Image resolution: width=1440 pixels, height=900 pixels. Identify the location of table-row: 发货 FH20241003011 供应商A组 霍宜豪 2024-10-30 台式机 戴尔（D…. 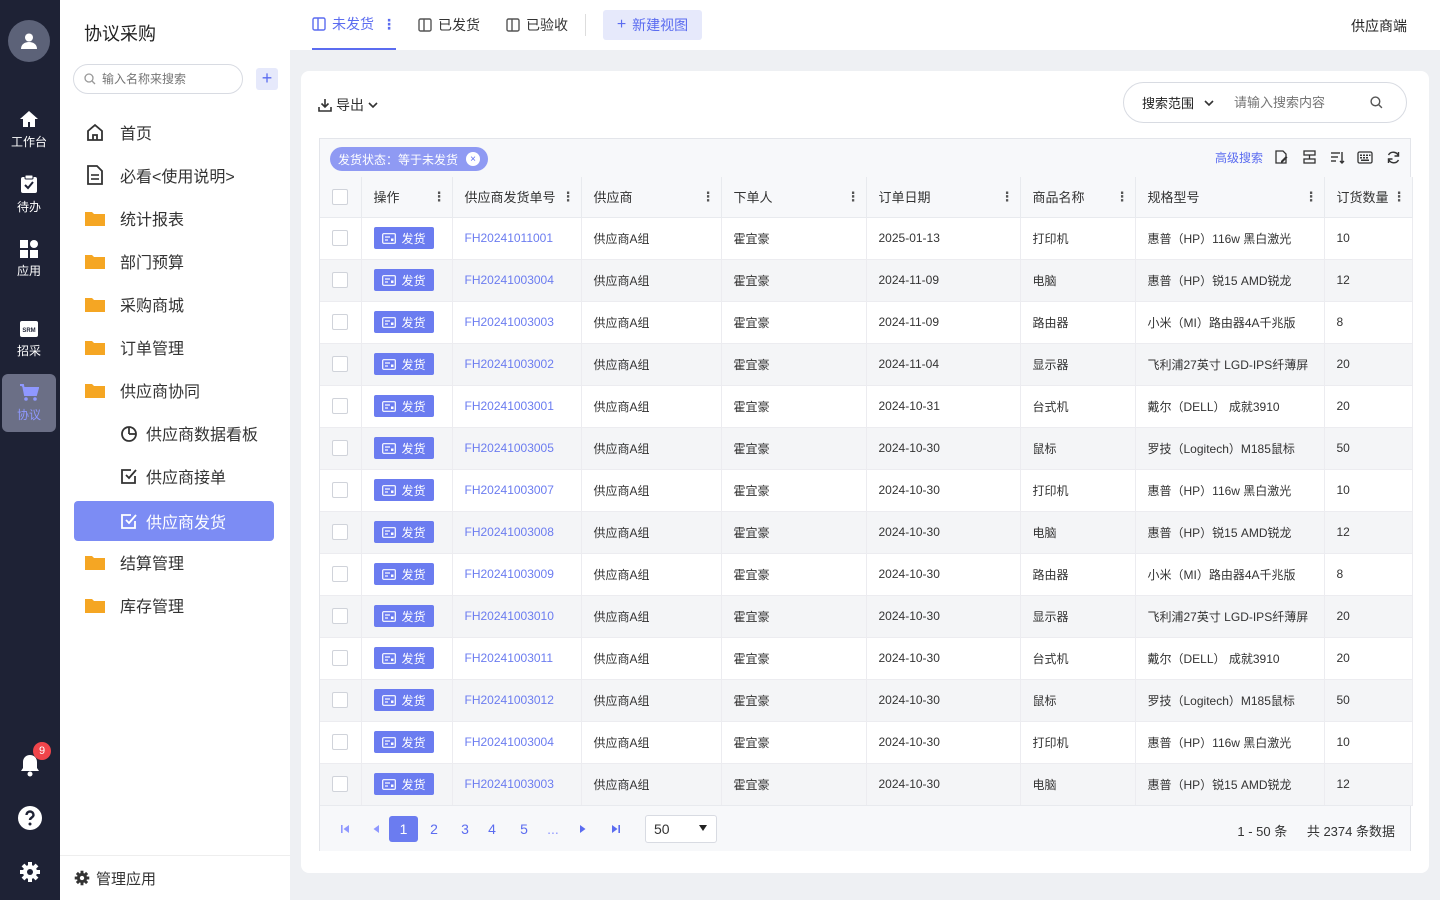
(866, 658).